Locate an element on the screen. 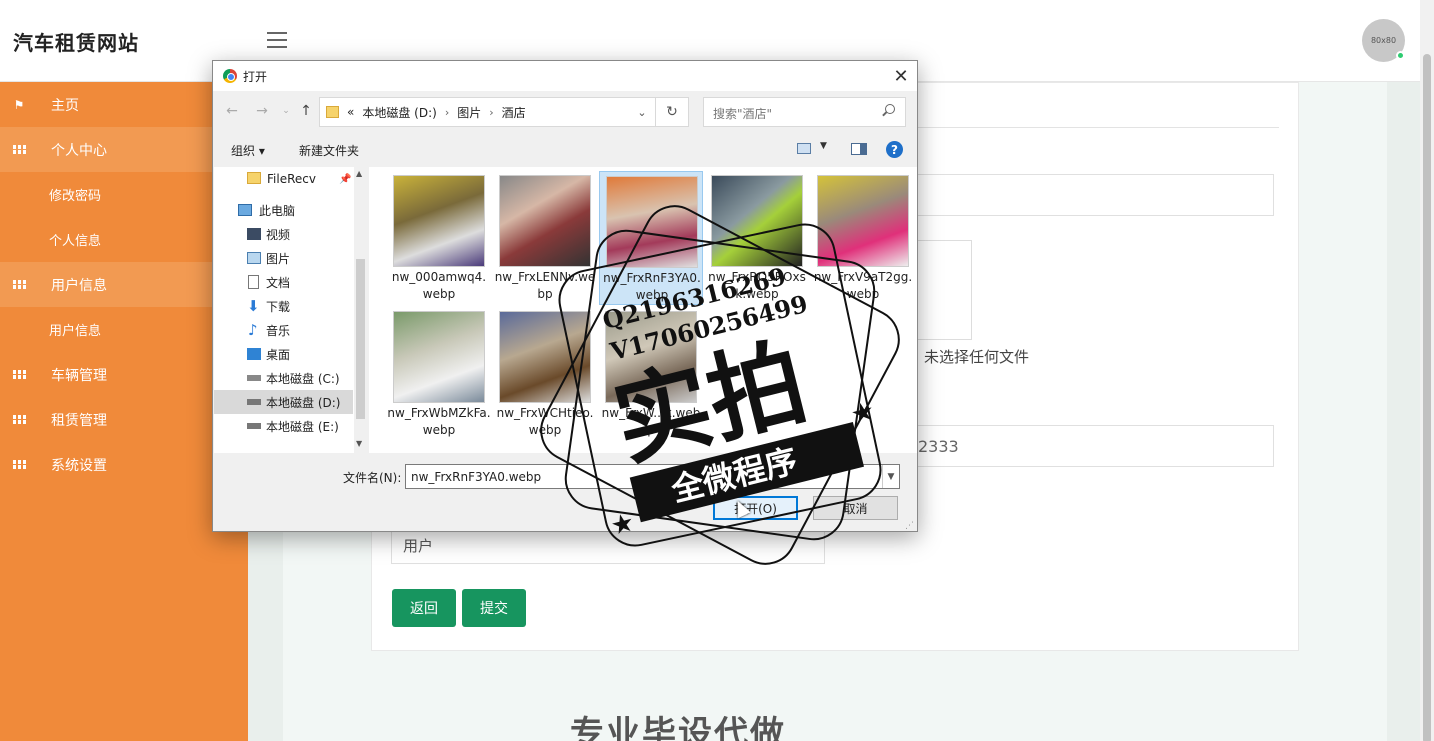 This screenshot has height=741, width=1434. computer-icon is located at coordinates (245, 210).